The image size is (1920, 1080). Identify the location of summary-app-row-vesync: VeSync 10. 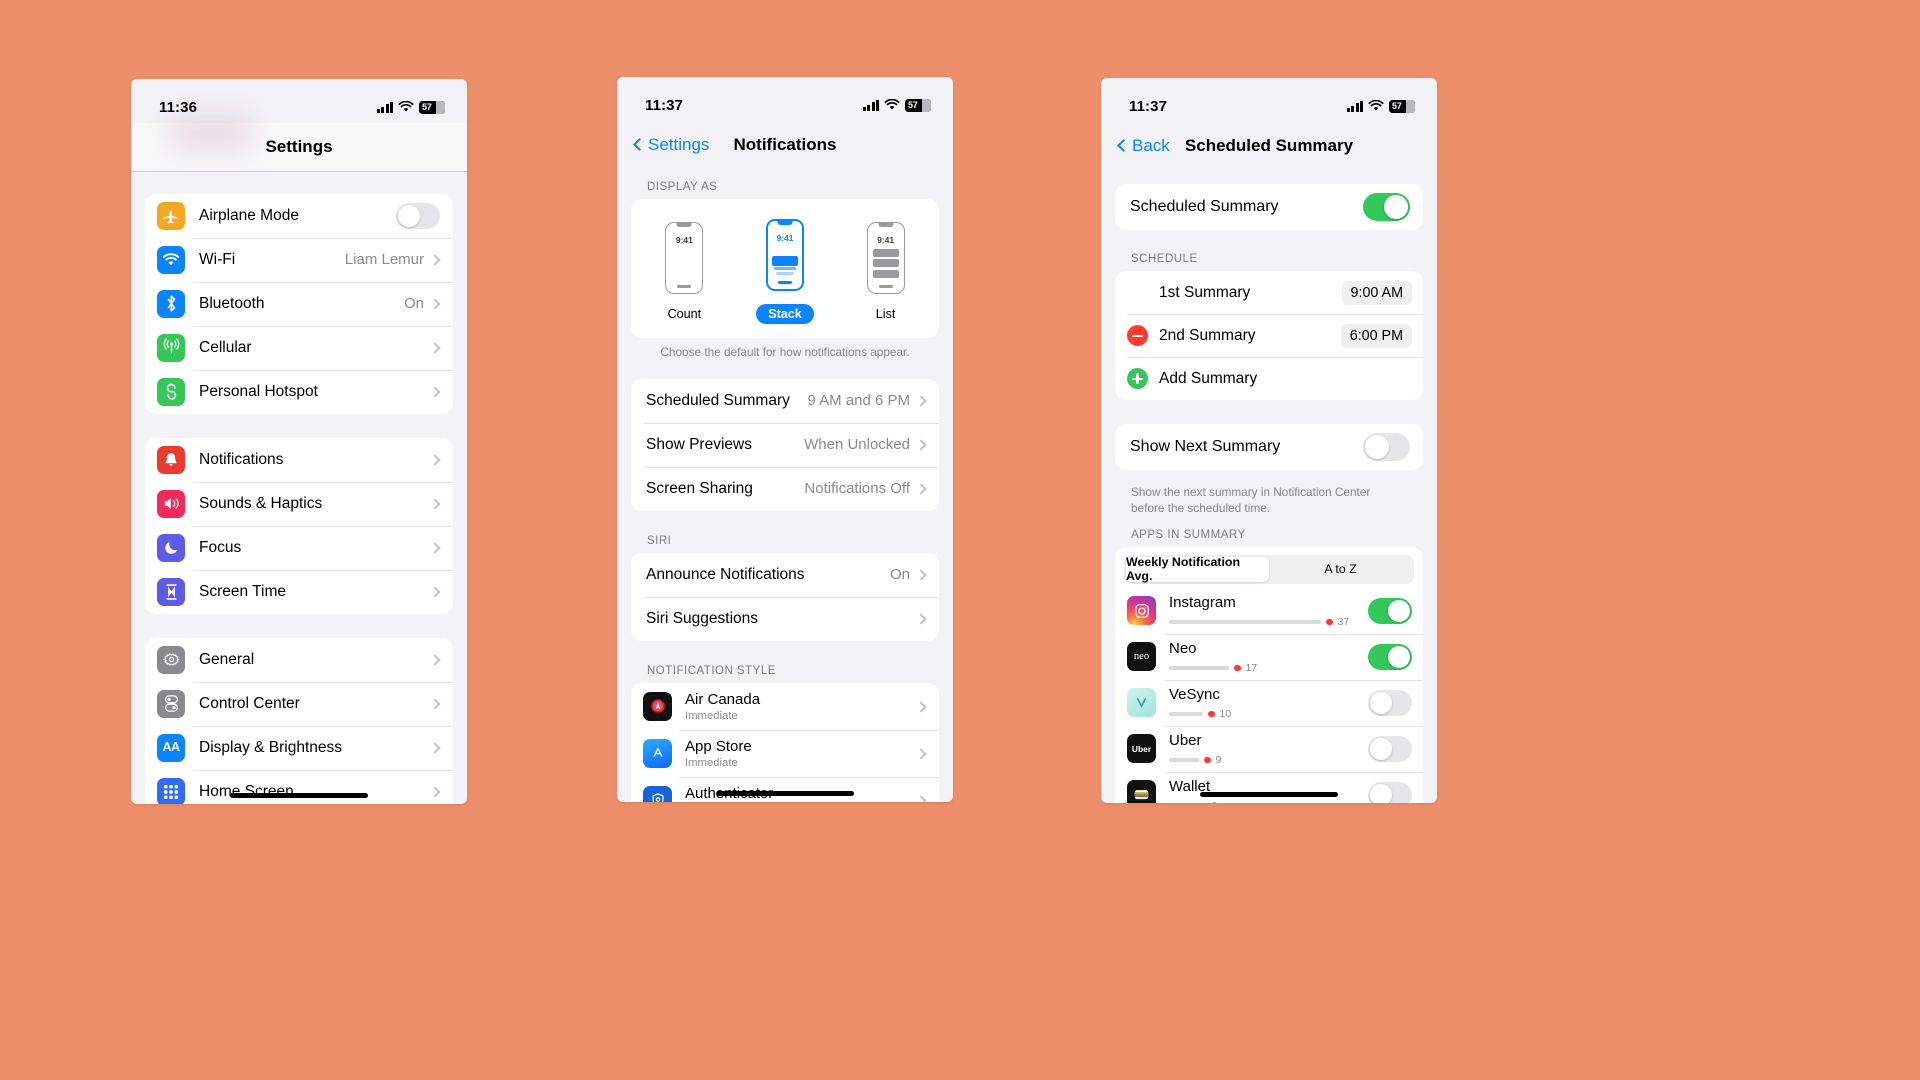
(1269, 702).